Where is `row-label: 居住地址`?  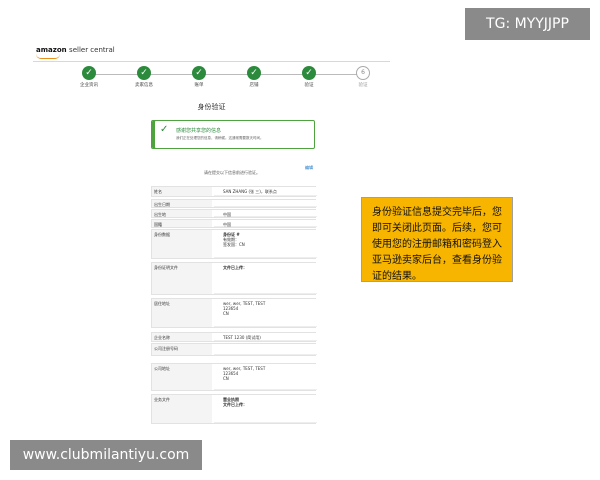
row-label: 居住地址 is located at coordinates (182, 313).